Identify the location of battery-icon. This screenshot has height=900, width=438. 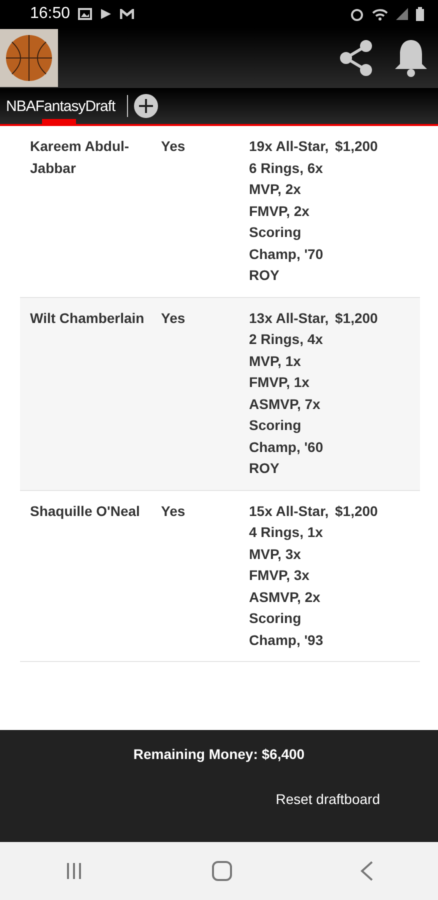
(420, 14).